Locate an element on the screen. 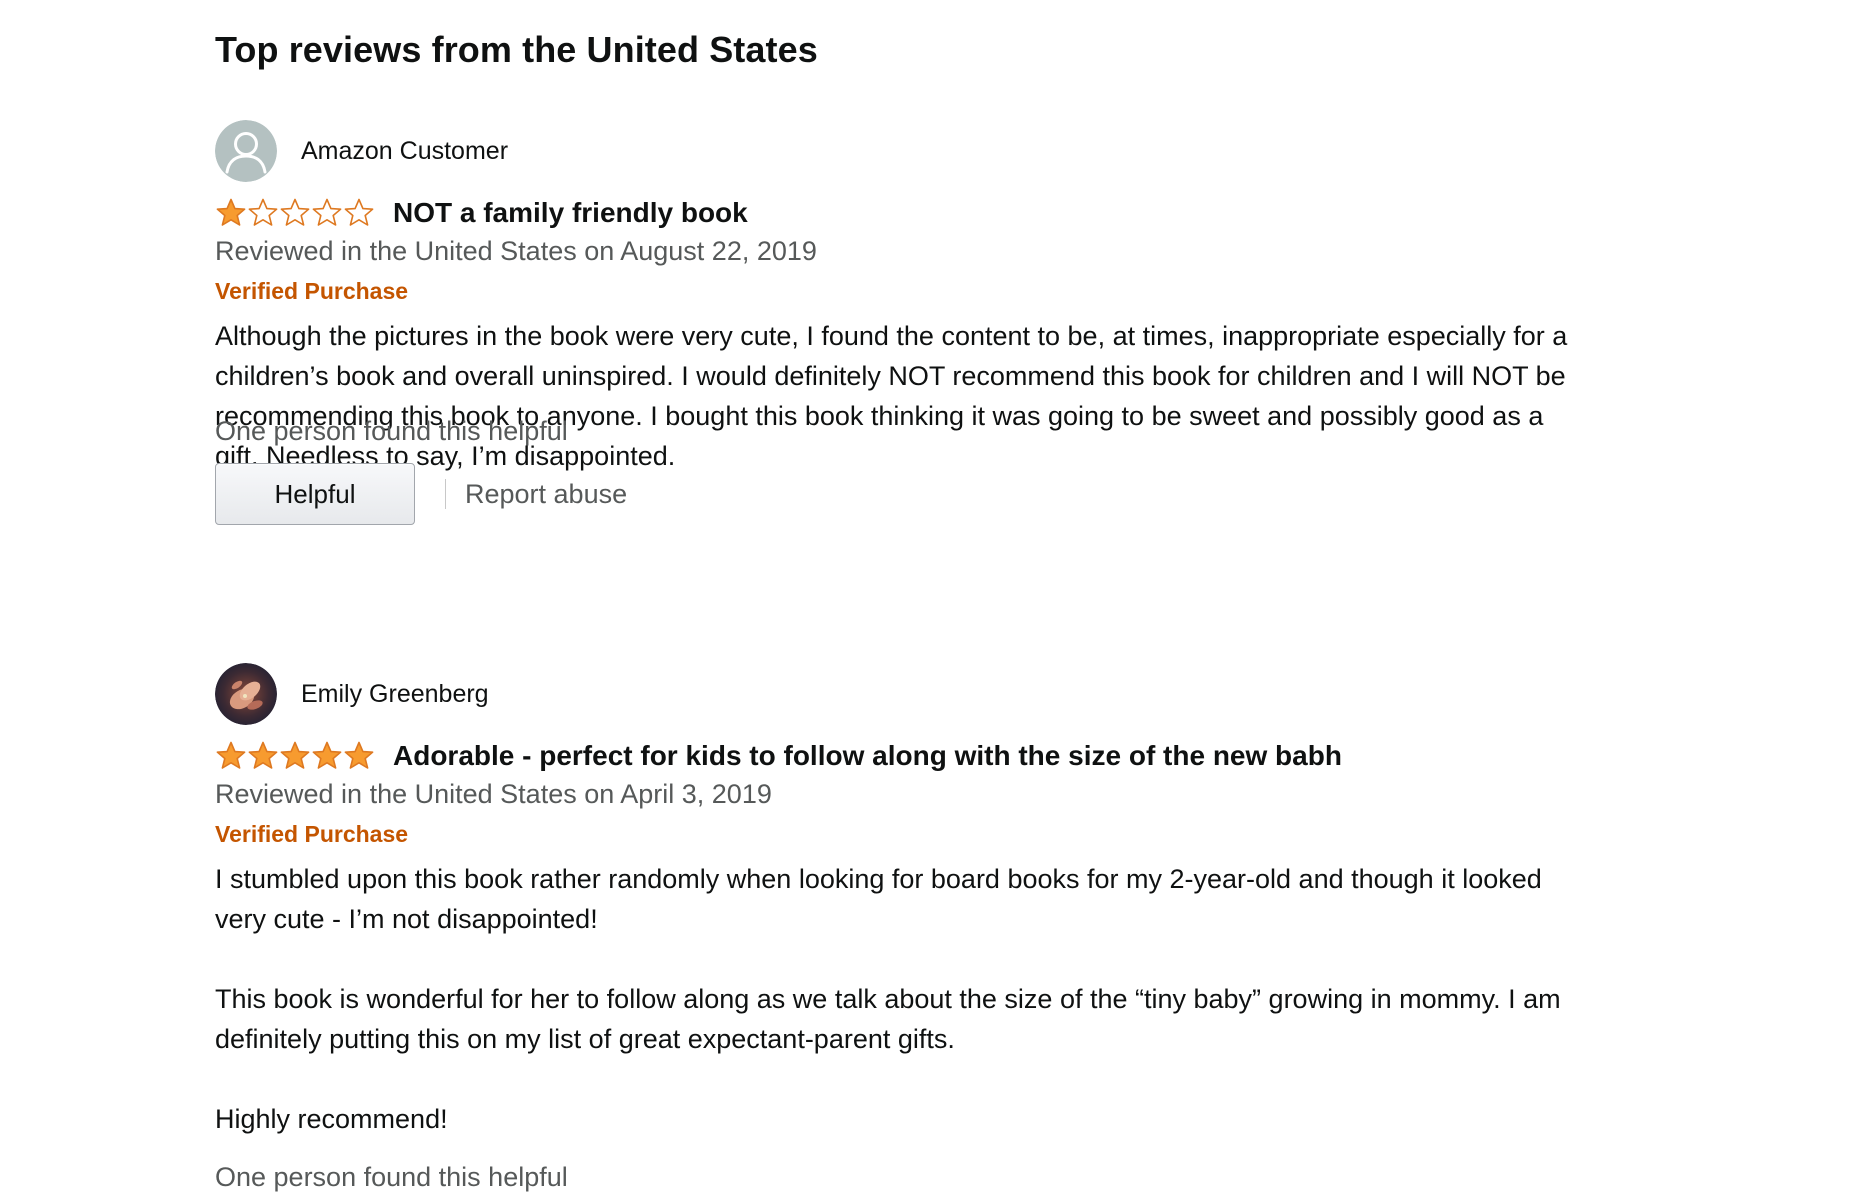 The width and height of the screenshot is (1870, 1198). report-abuse-link: Report abuse is located at coordinates (546, 494).